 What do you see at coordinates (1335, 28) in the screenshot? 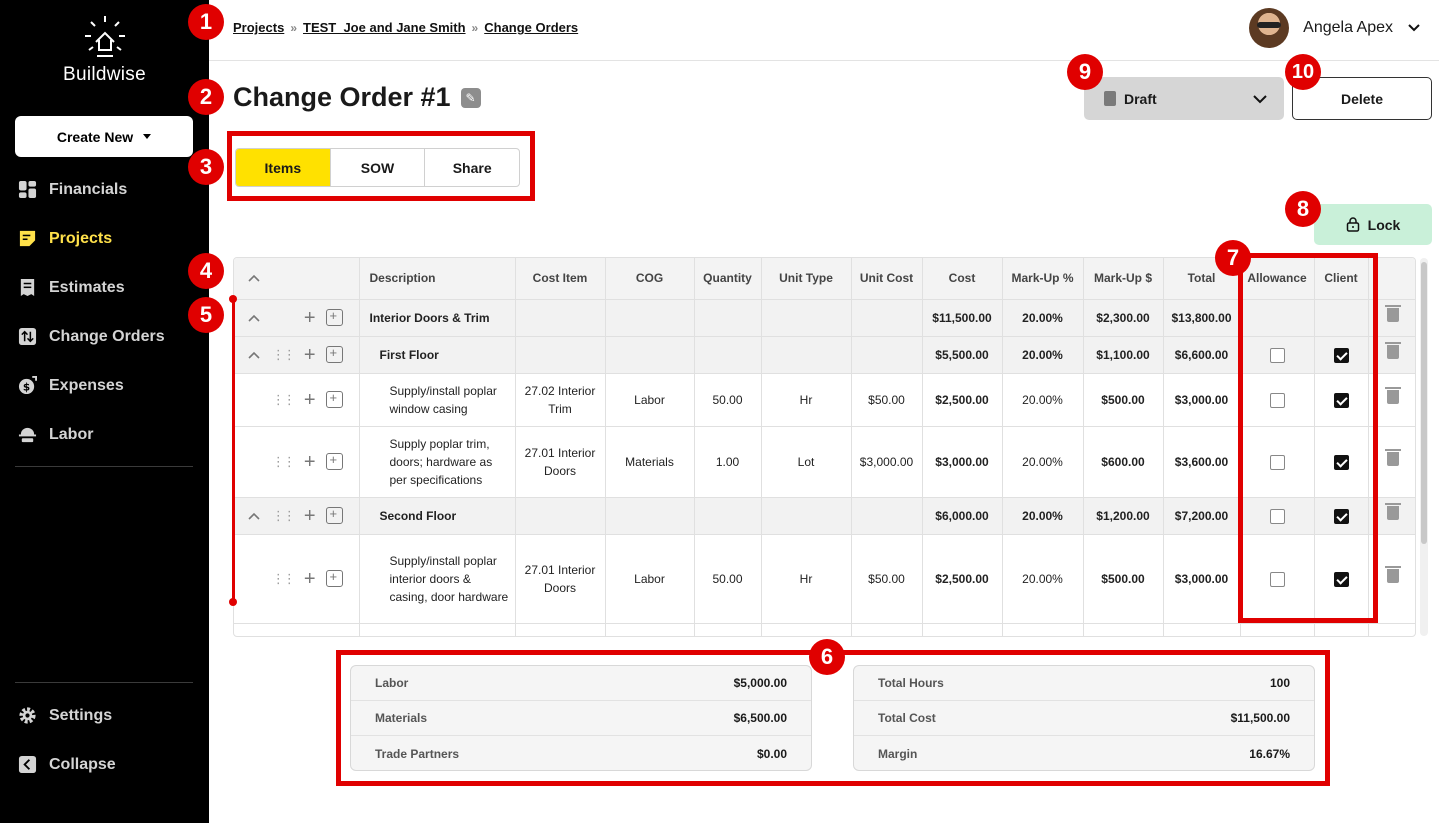
I see `user-menu: Angela Apex` at bounding box center [1335, 28].